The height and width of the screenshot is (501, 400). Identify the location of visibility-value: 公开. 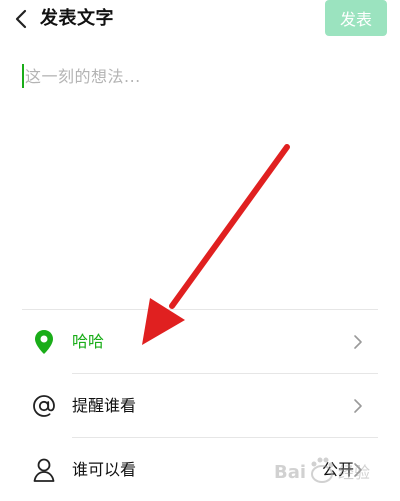
(337, 469).